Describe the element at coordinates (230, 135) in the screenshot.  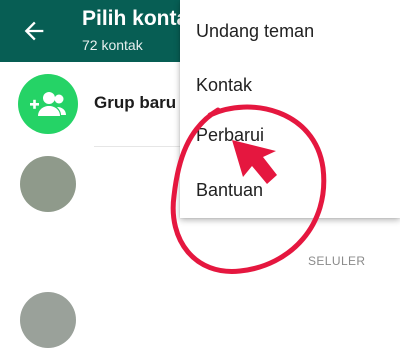
I see `menu-item-refresh: Perbarui` at that location.